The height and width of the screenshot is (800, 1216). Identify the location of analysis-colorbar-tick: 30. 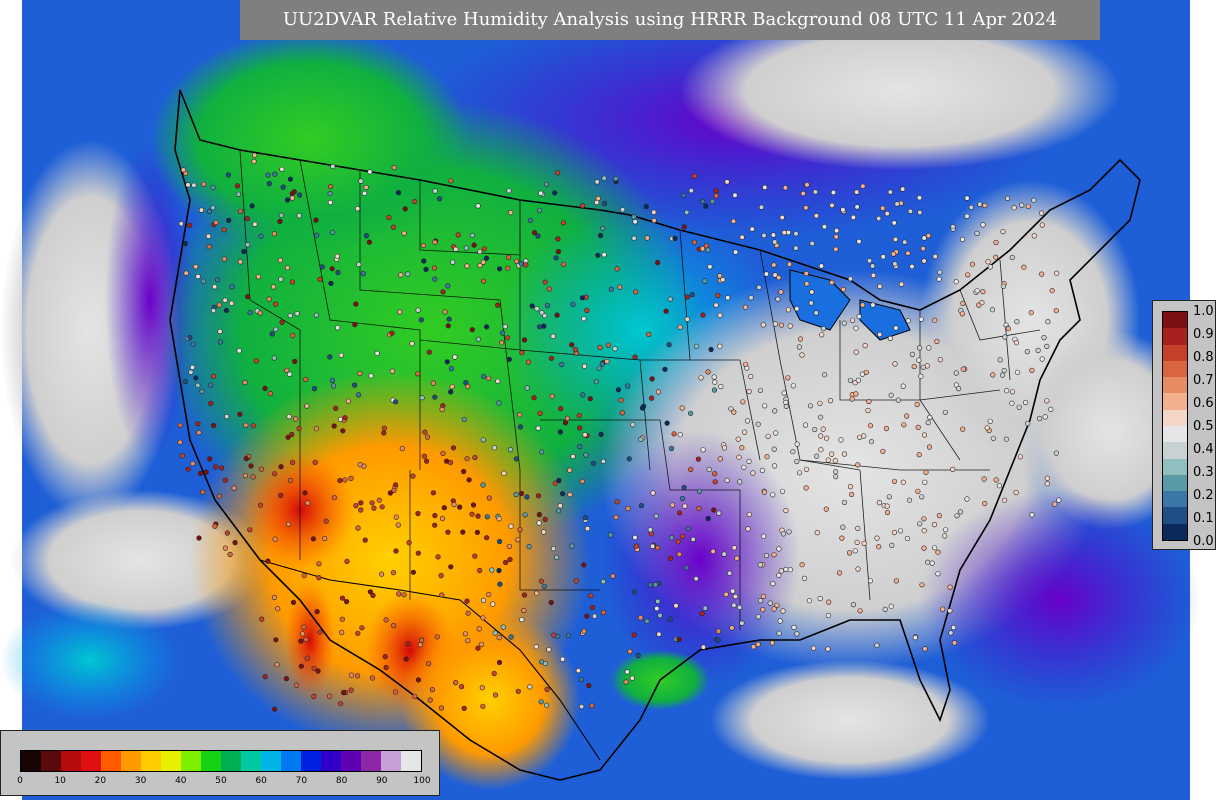
(140, 781).